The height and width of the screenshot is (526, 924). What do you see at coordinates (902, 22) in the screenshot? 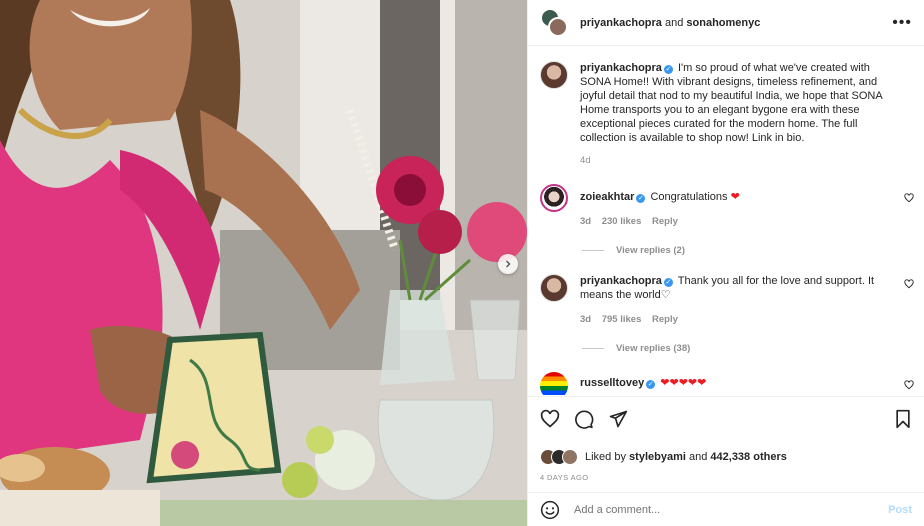
I see `more-options-icon: •••` at bounding box center [902, 22].